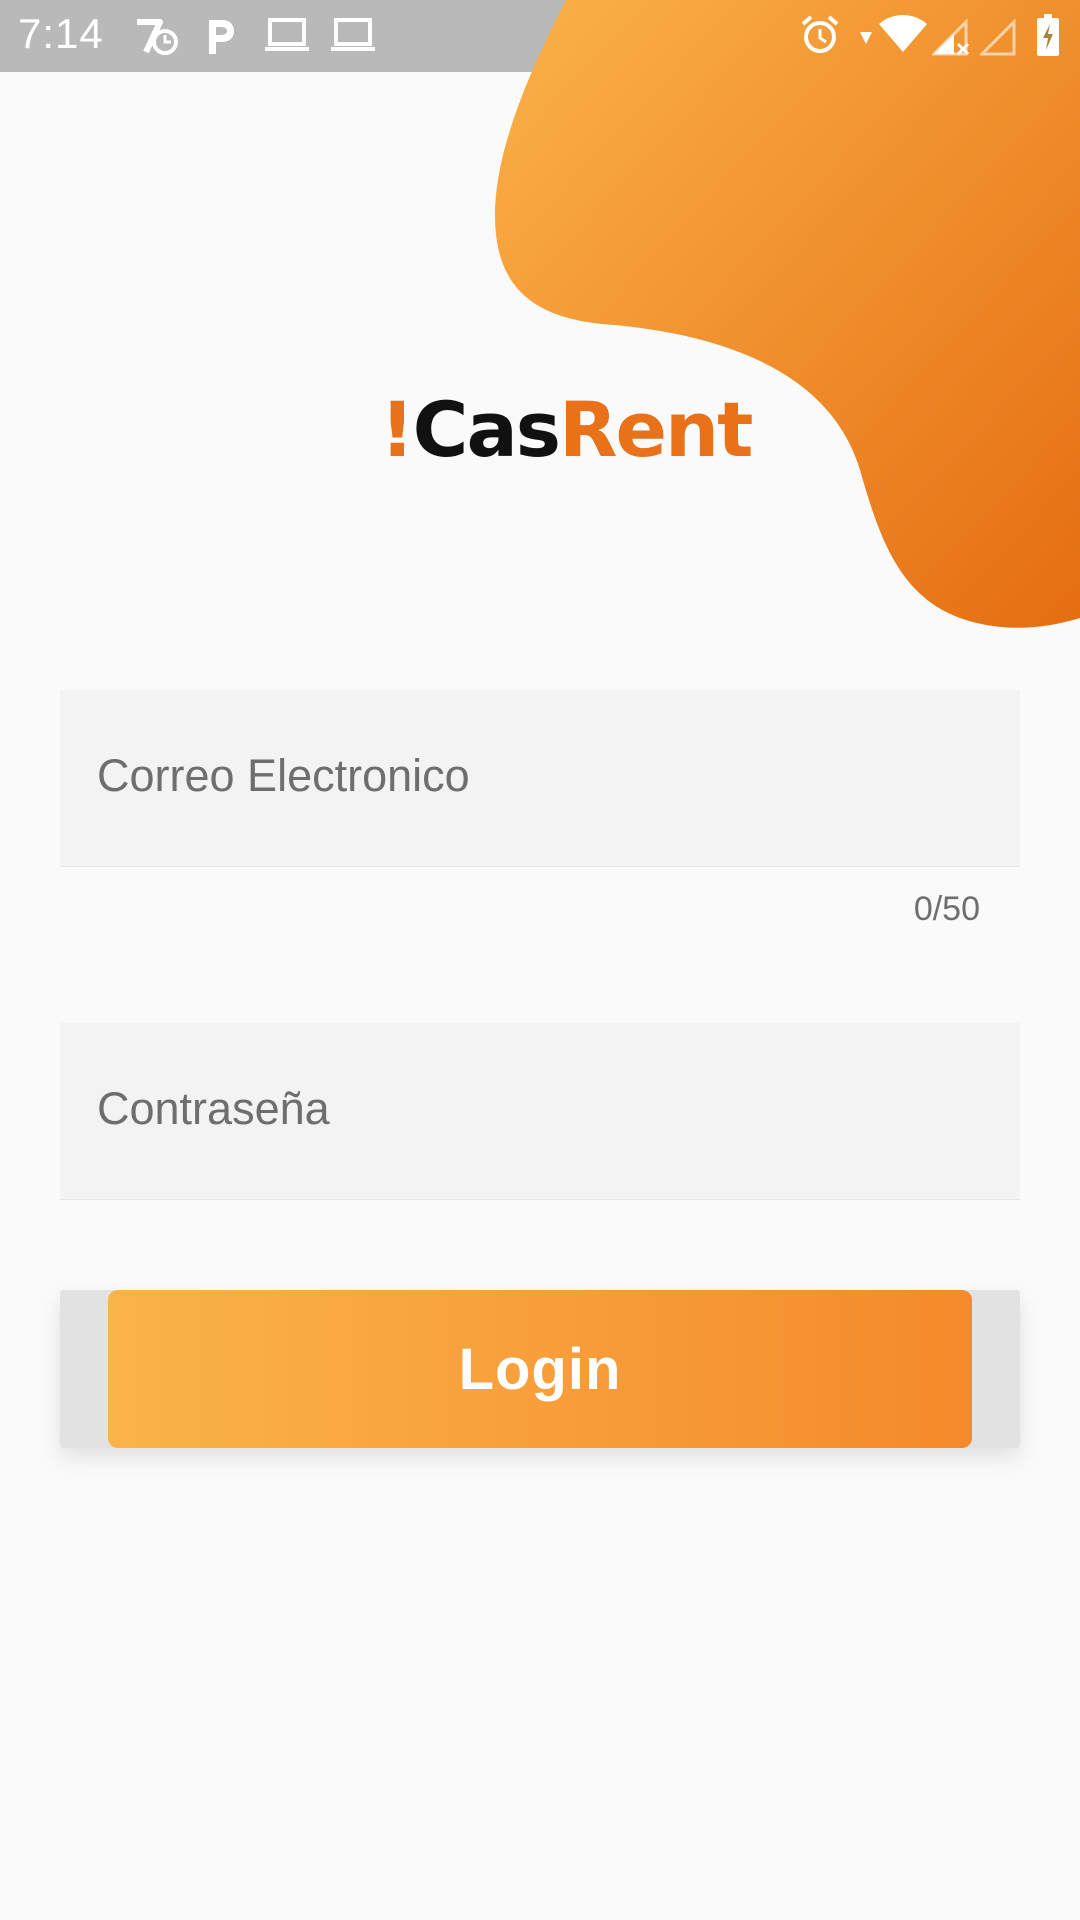 This screenshot has height=1920, width=1080. Describe the element at coordinates (220, 36) in the screenshot. I see `parking-icon` at that location.